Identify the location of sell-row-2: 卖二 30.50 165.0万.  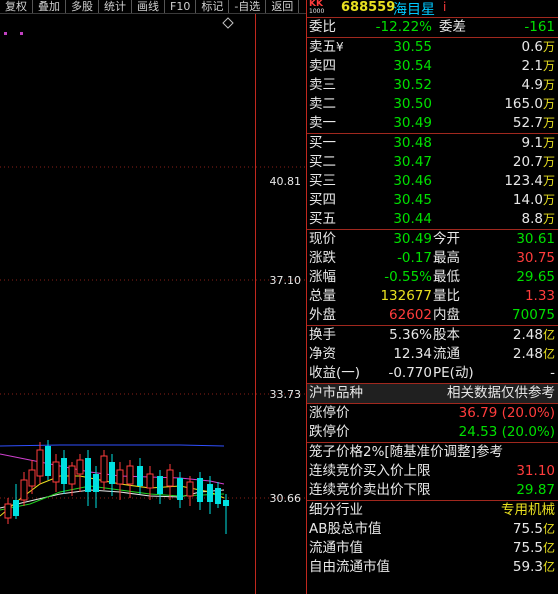
(432, 104).